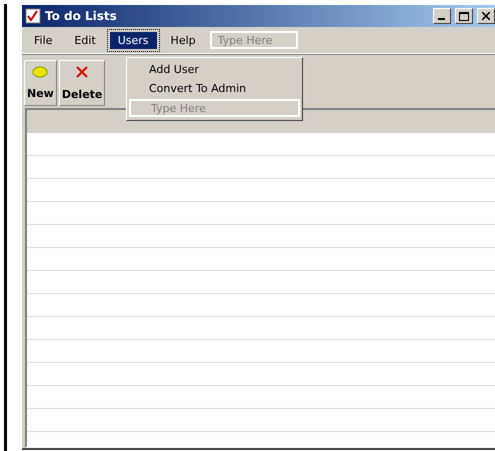  Describe the element at coordinates (43, 40) in the screenshot. I see `menu-item: File` at that location.